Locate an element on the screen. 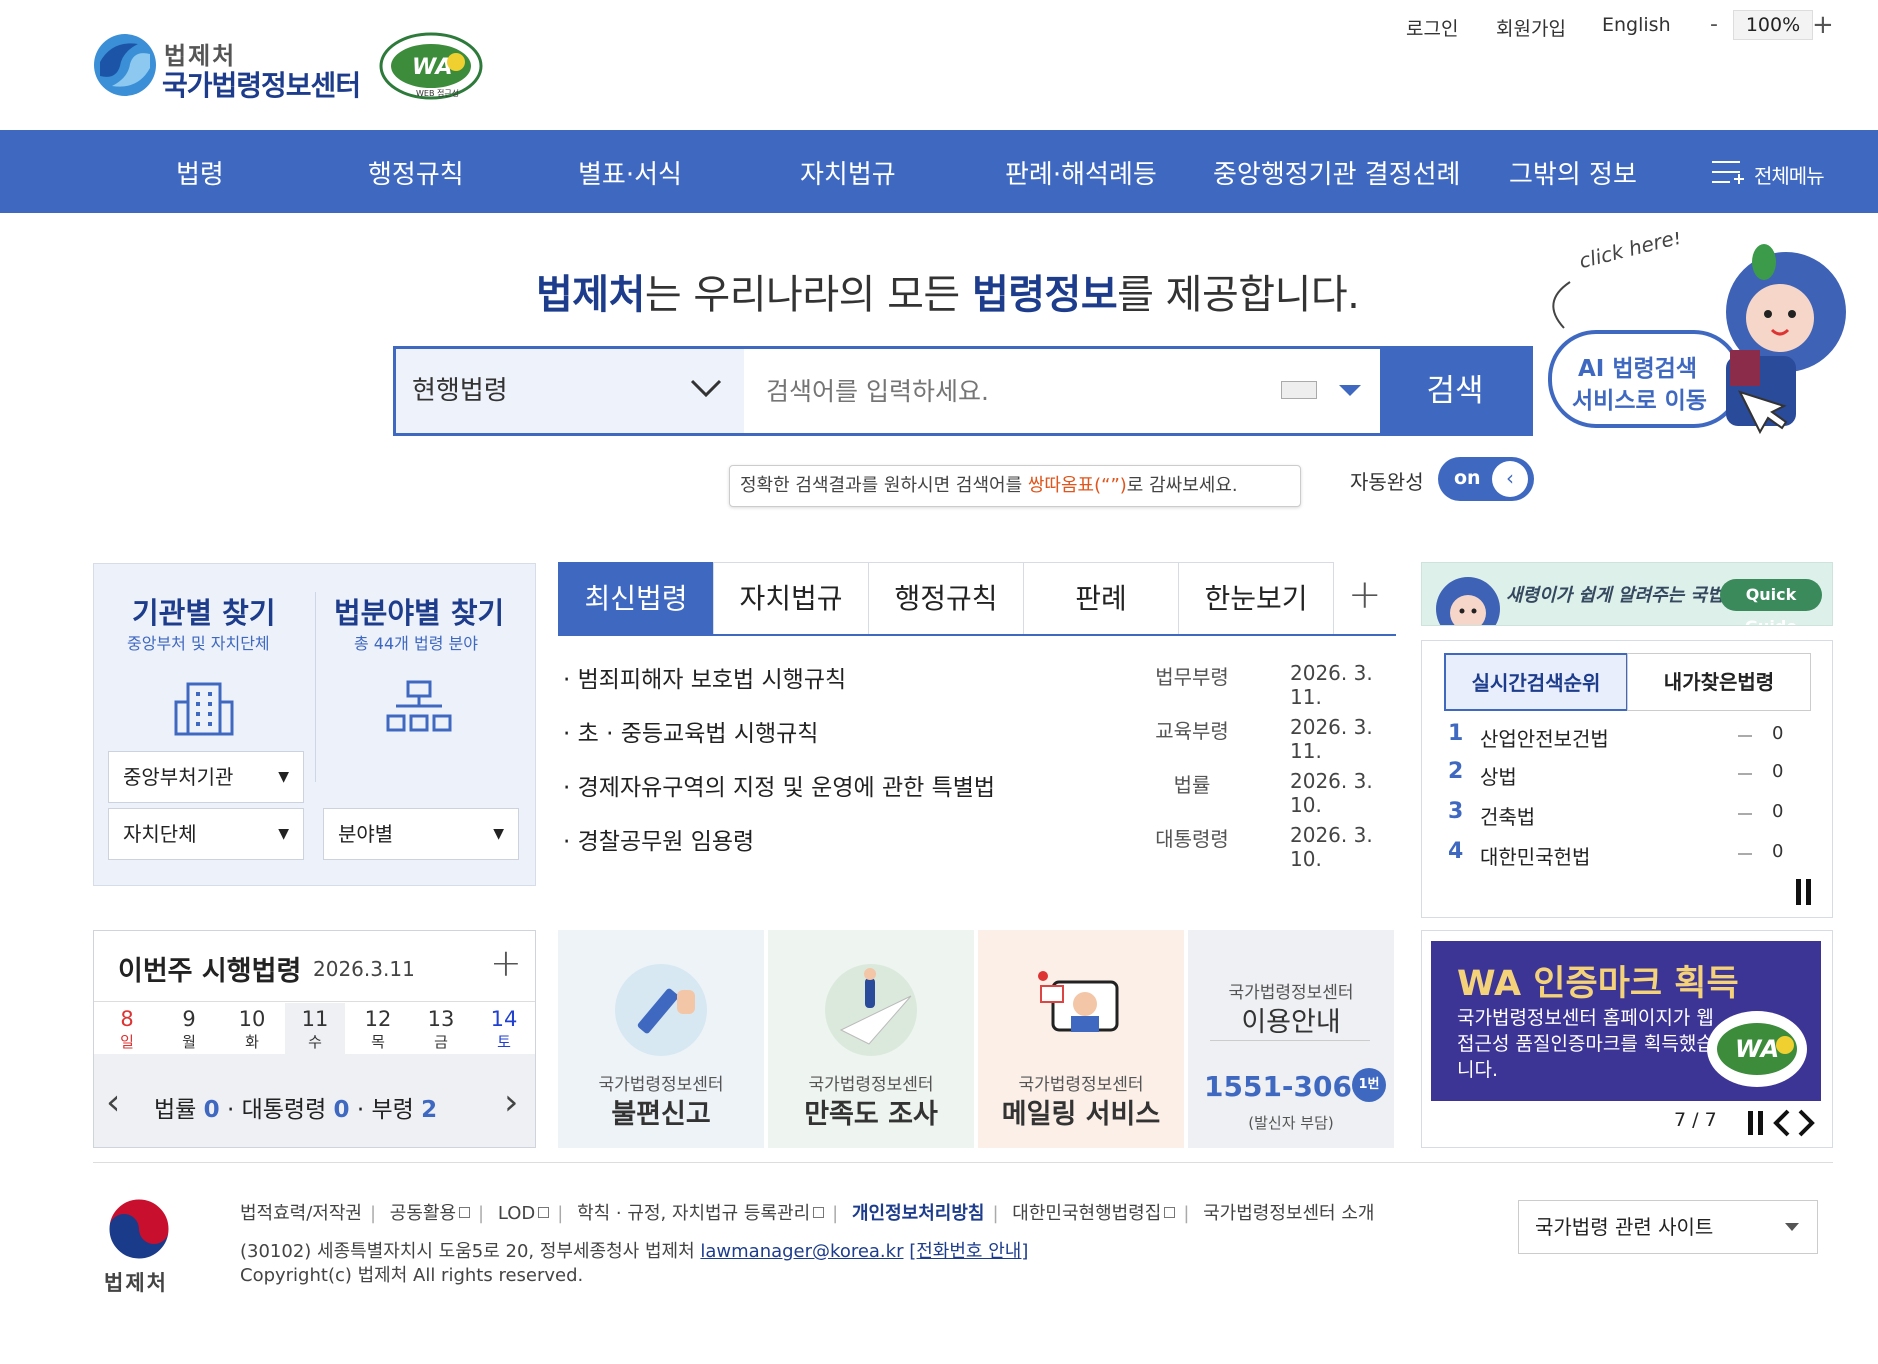 This screenshot has width=1878, height=1364. footer-link-about: 국가법령정보센터 소개 is located at coordinates (1288, 1213).